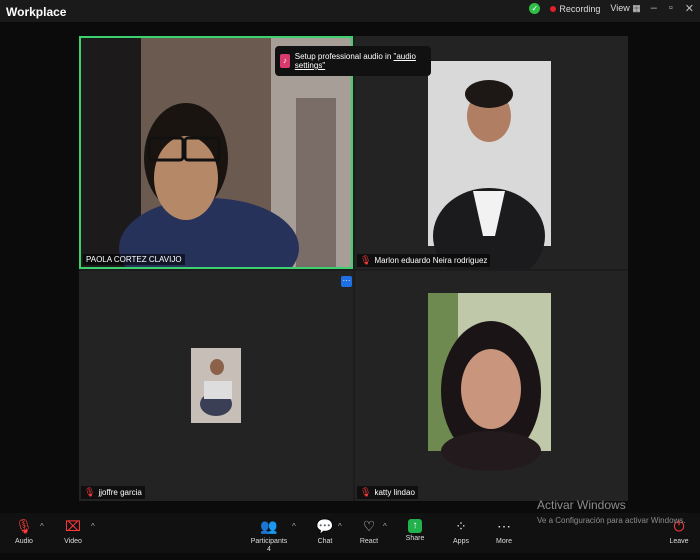 The height and width of the screenshot is (560, 700). I want to click on share-label: Share, so click(415, 538).